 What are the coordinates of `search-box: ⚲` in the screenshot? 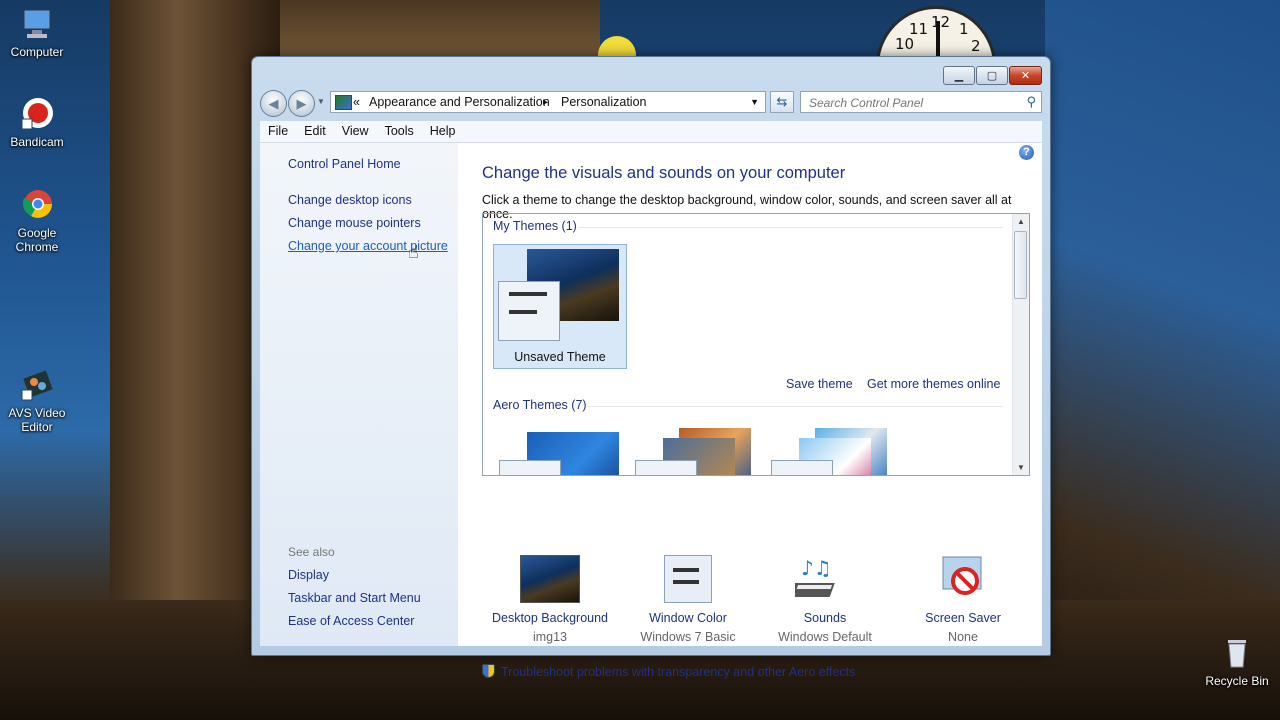 It's located at (921, 102).